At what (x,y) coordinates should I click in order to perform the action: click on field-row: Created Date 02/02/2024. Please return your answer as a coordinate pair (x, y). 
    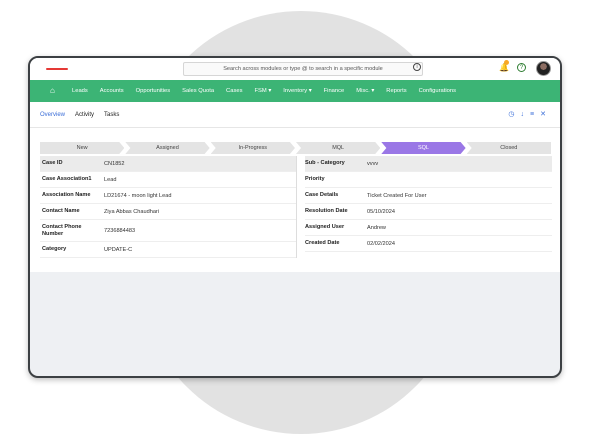
    Looking at the image, I should click on (428, 244).